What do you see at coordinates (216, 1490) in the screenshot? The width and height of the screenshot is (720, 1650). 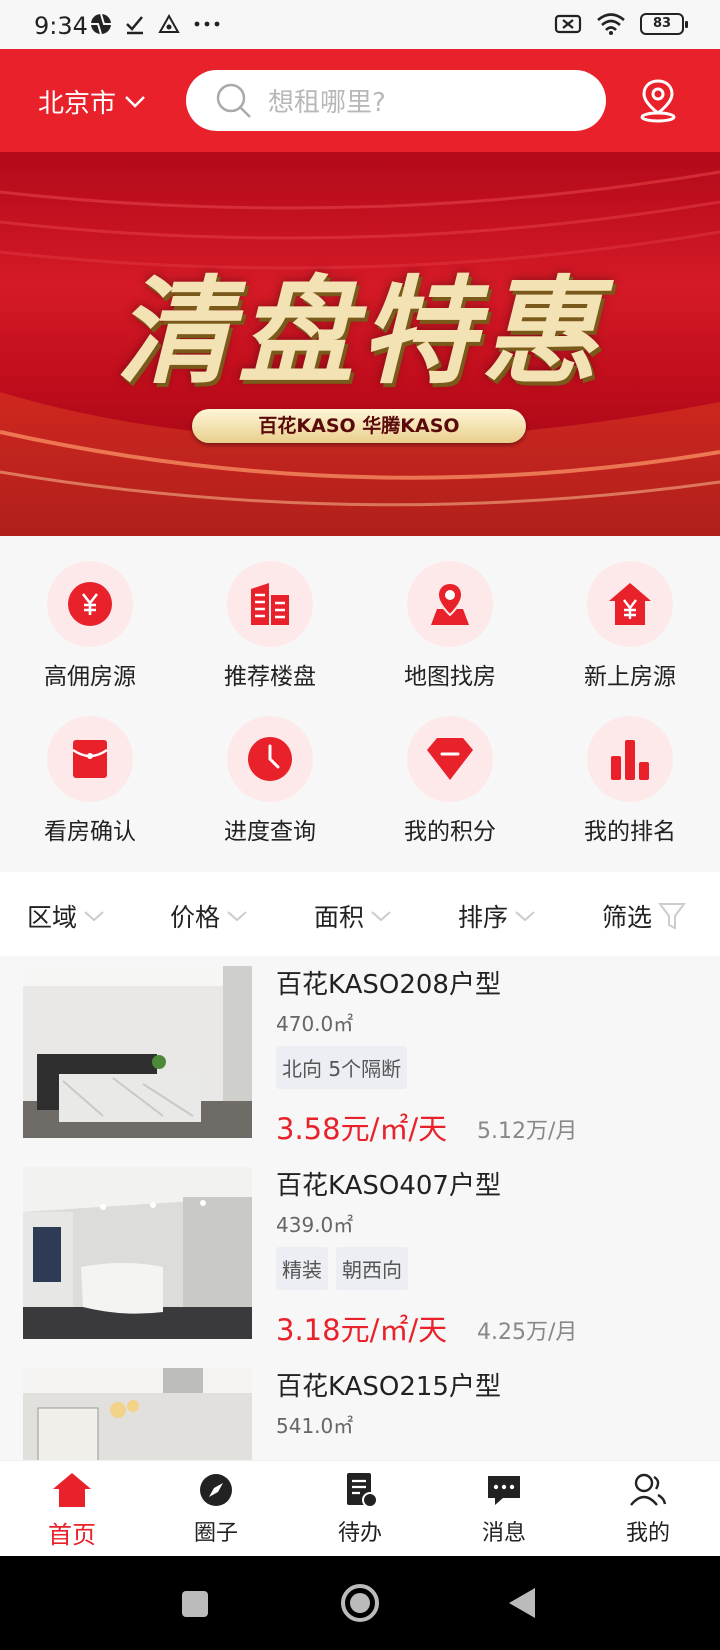 I see `compass-icon` at bounding box center [216, 1490].